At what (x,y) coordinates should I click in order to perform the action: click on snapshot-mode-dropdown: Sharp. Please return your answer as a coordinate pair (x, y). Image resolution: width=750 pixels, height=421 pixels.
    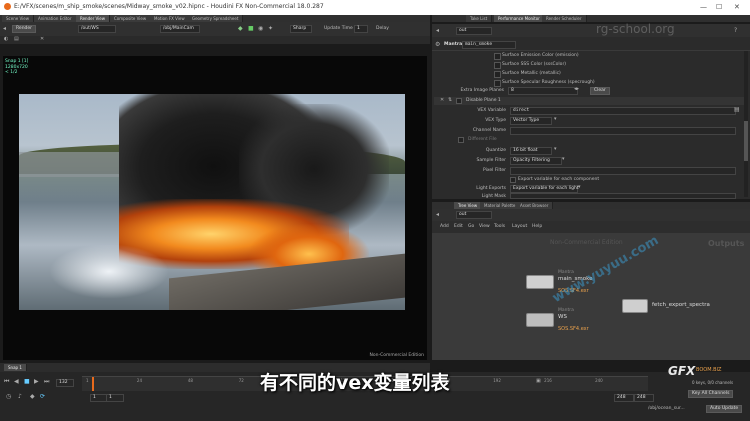
    Looking at the image, I should click on (301, 29).